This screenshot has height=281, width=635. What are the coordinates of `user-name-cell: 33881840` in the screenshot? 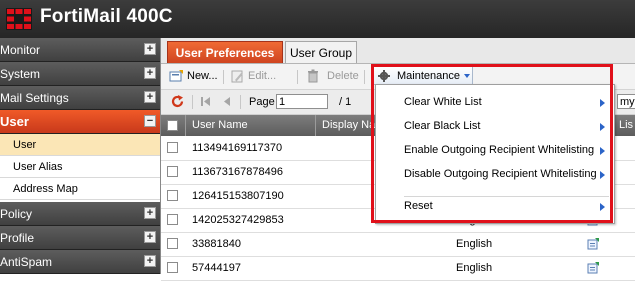 It's located at (216, 244).